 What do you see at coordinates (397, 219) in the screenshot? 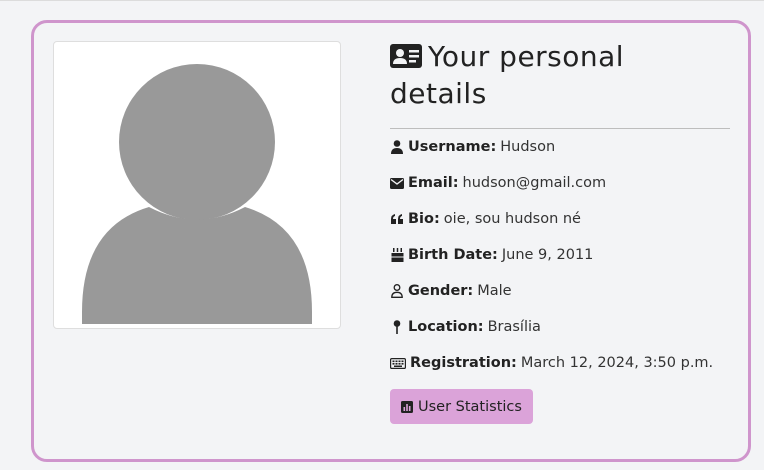
I see `quote-icon` at bounding box center [397, 219].